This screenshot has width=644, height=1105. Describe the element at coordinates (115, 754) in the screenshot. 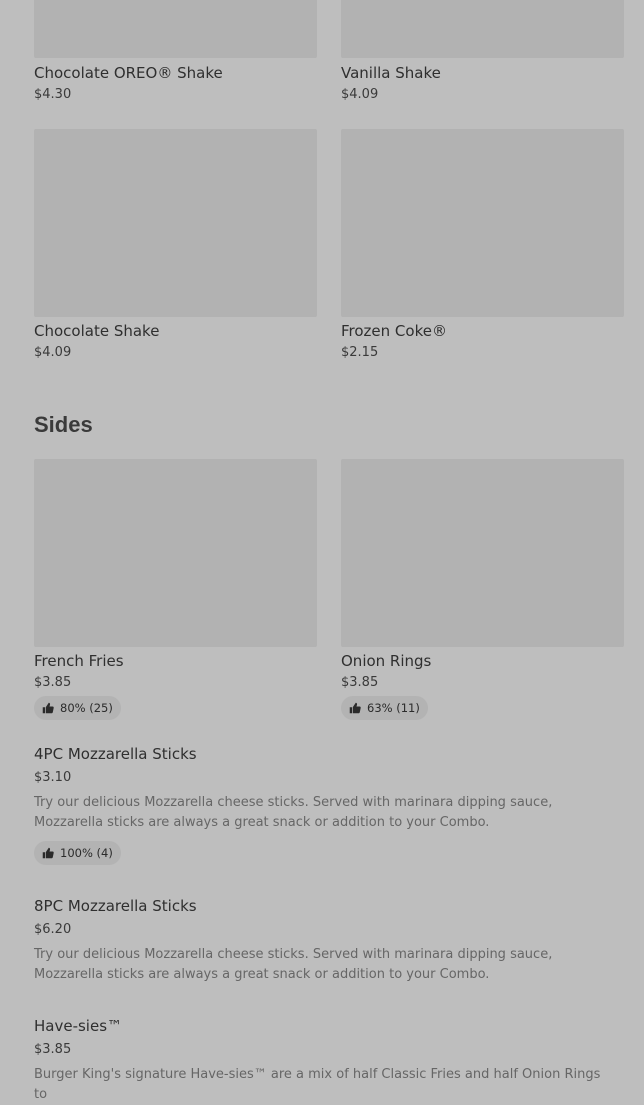

I see `item-name: 4PC Mozzarella Sticks` at that location.